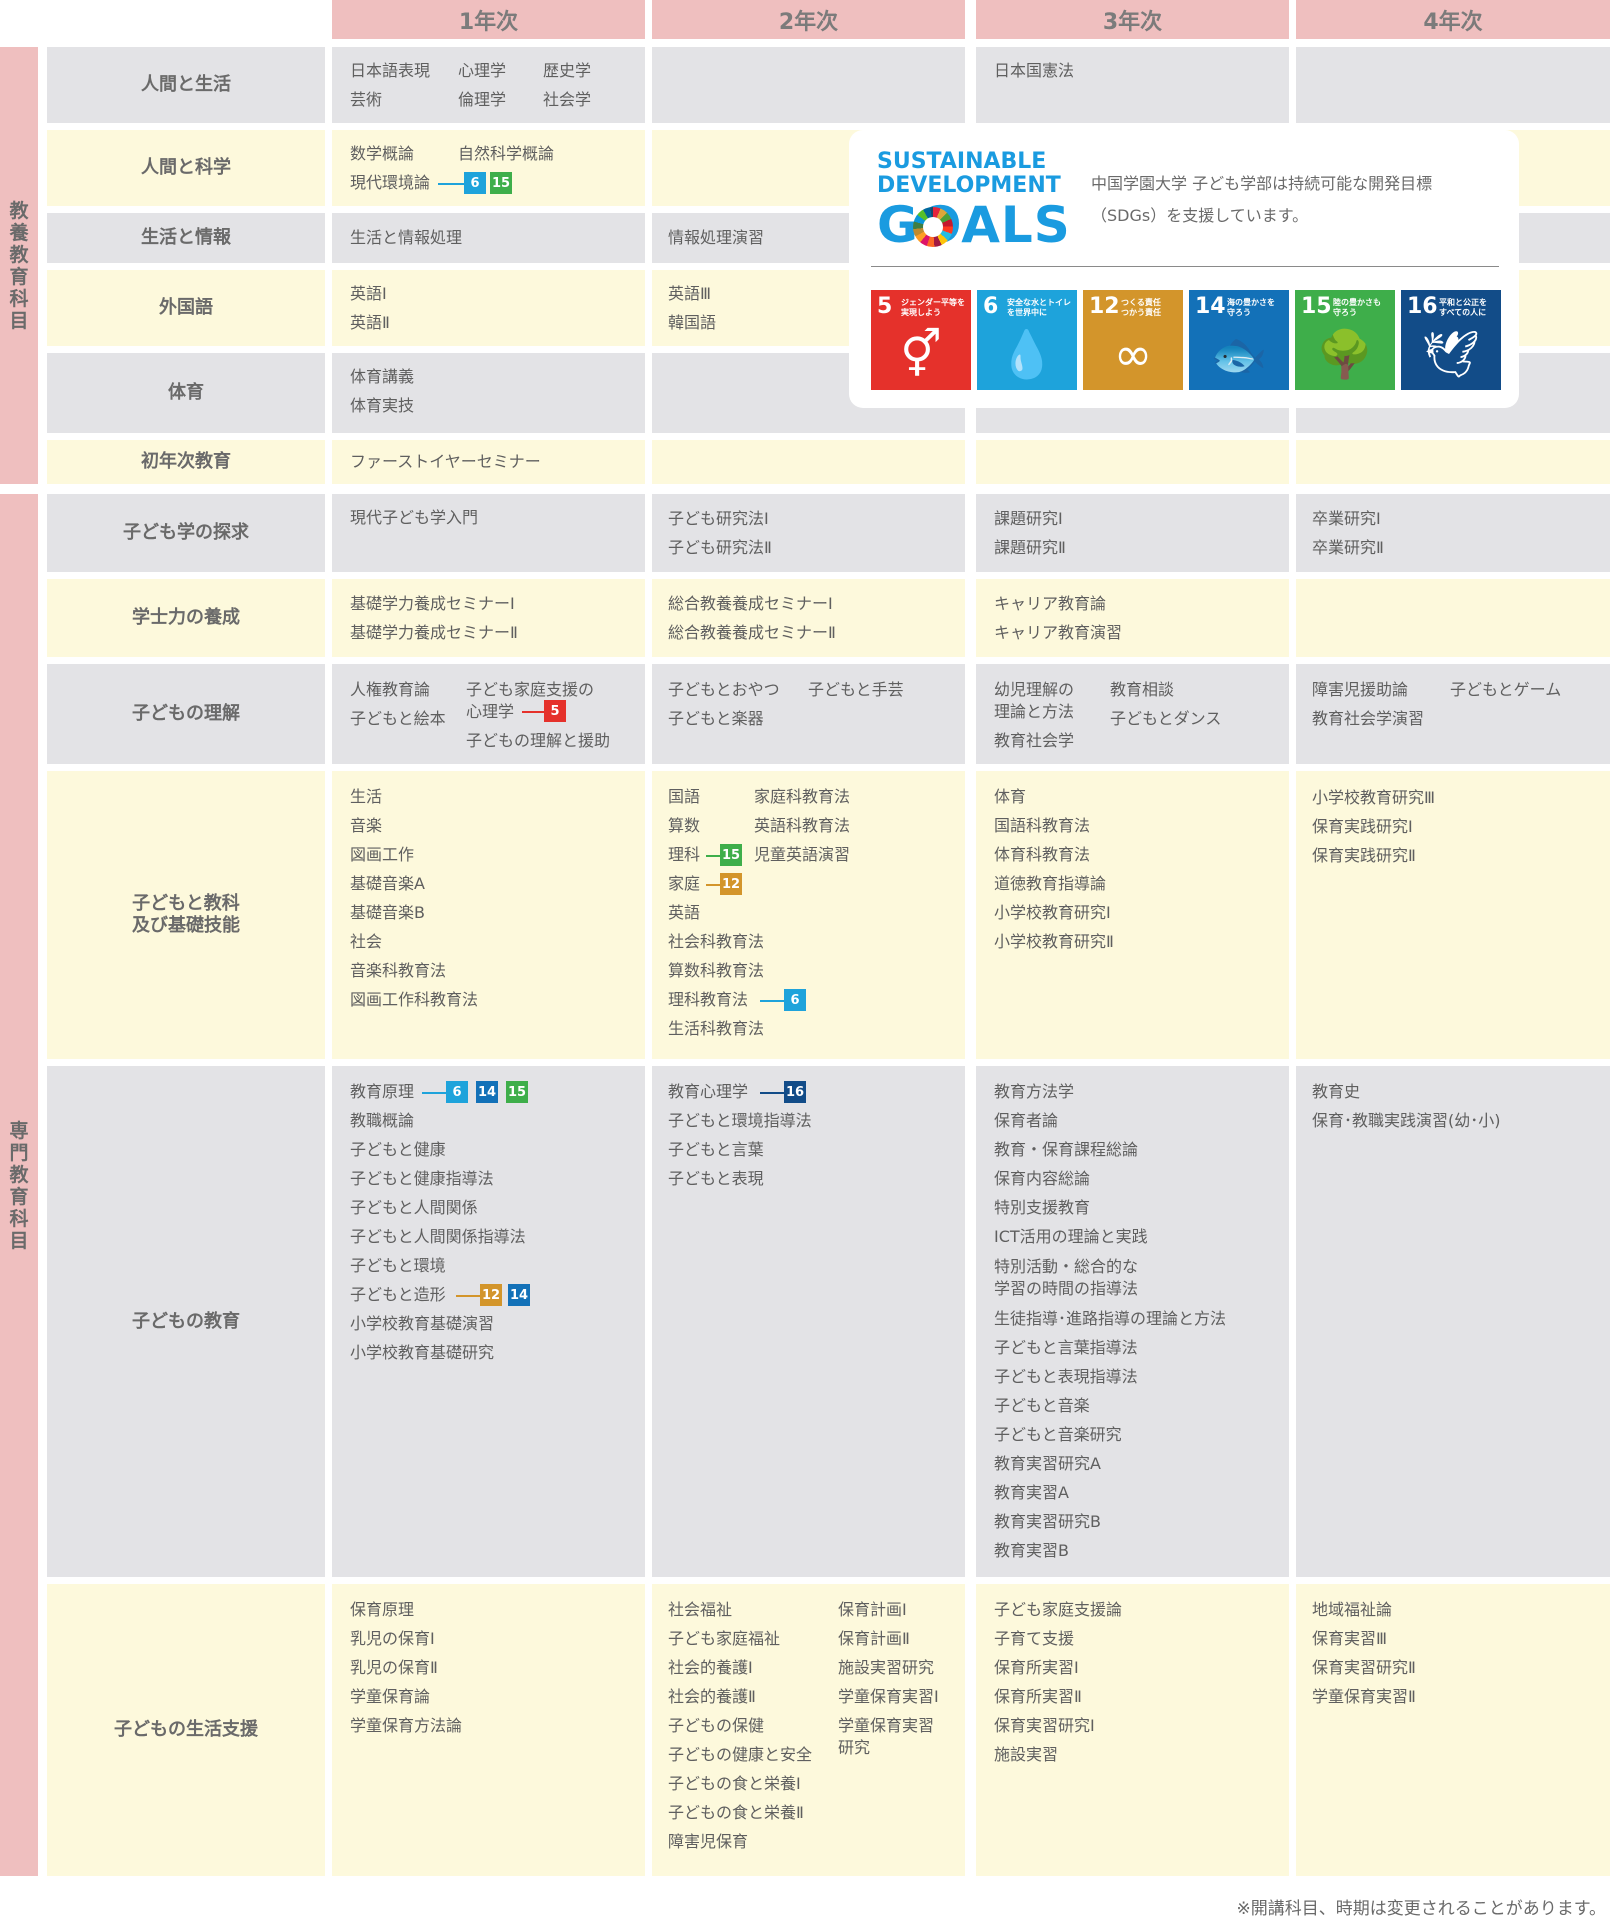  What do you see at coordinates (802, 796) in the screenshot?
I see `course-item: 家庭科教育法` at bounding box center [802, 796].